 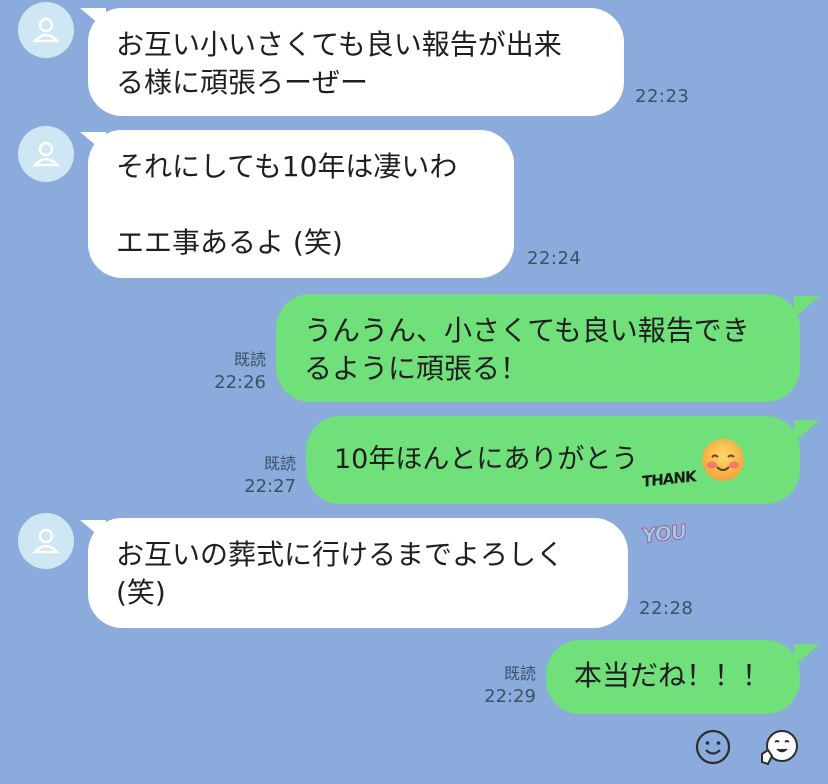 I want to click on message-timestamp: 22:23, so click(x=662, y=96).